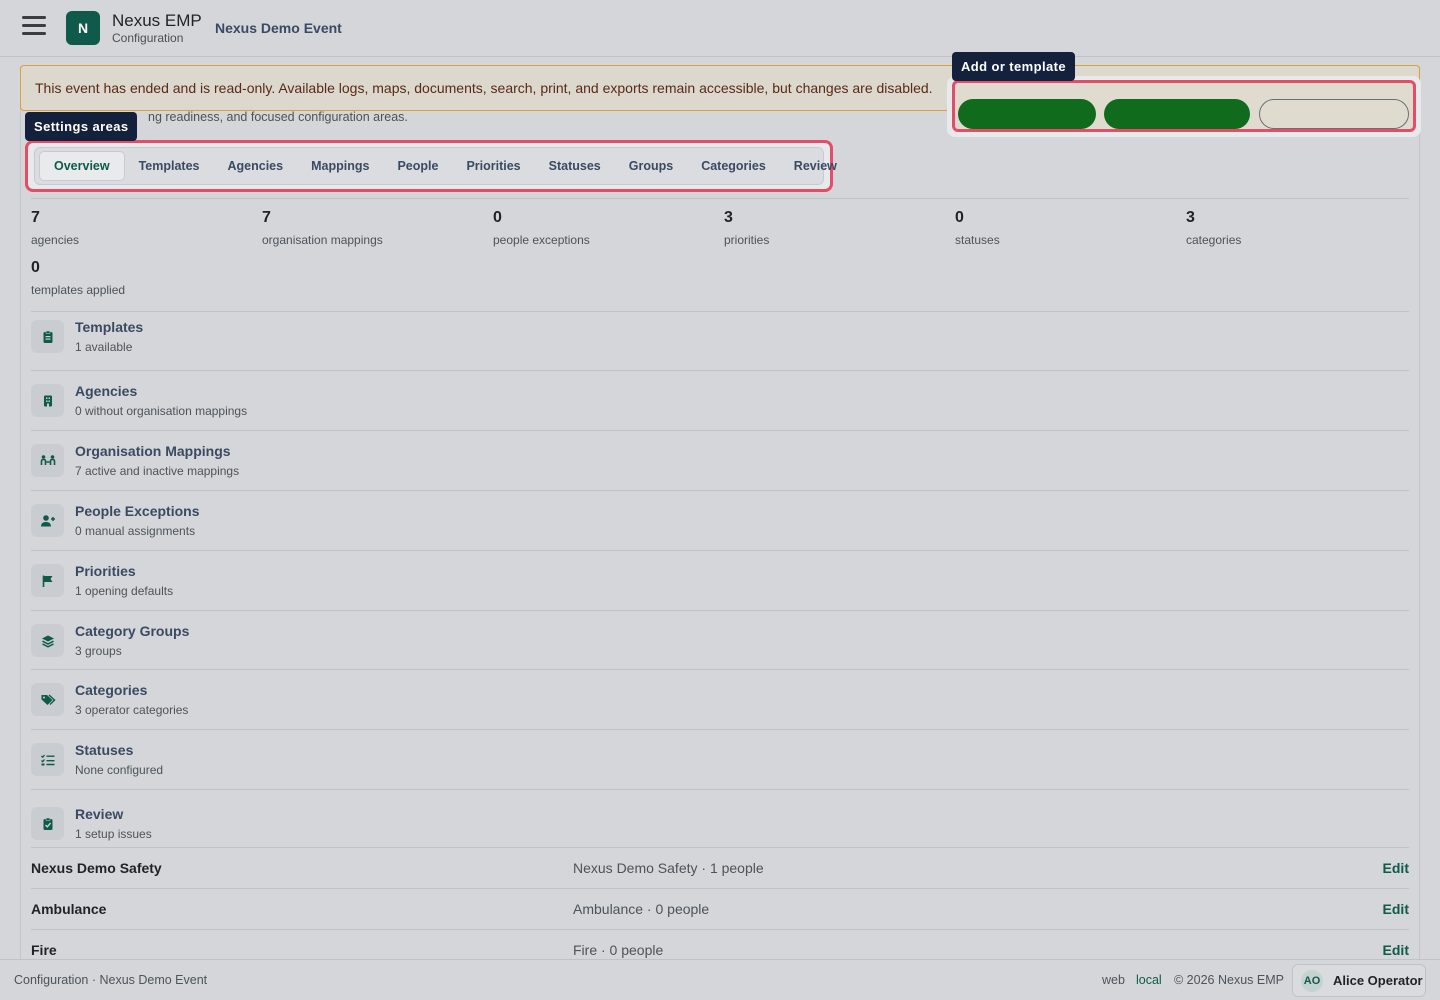 This screenshot has height=1000, width=1440. What do you see at coordinates (99, 814) in the screenshot?
I see `area-title: Review` at bounding box center [99, 814].